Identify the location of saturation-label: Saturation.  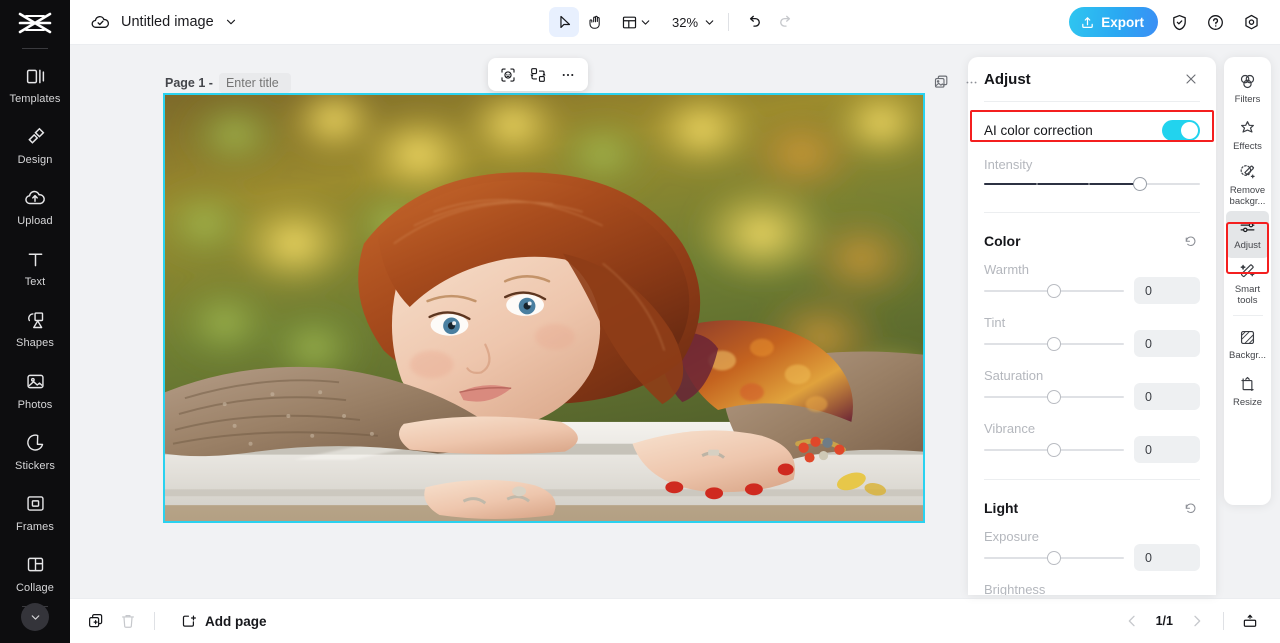
(1014, 375).